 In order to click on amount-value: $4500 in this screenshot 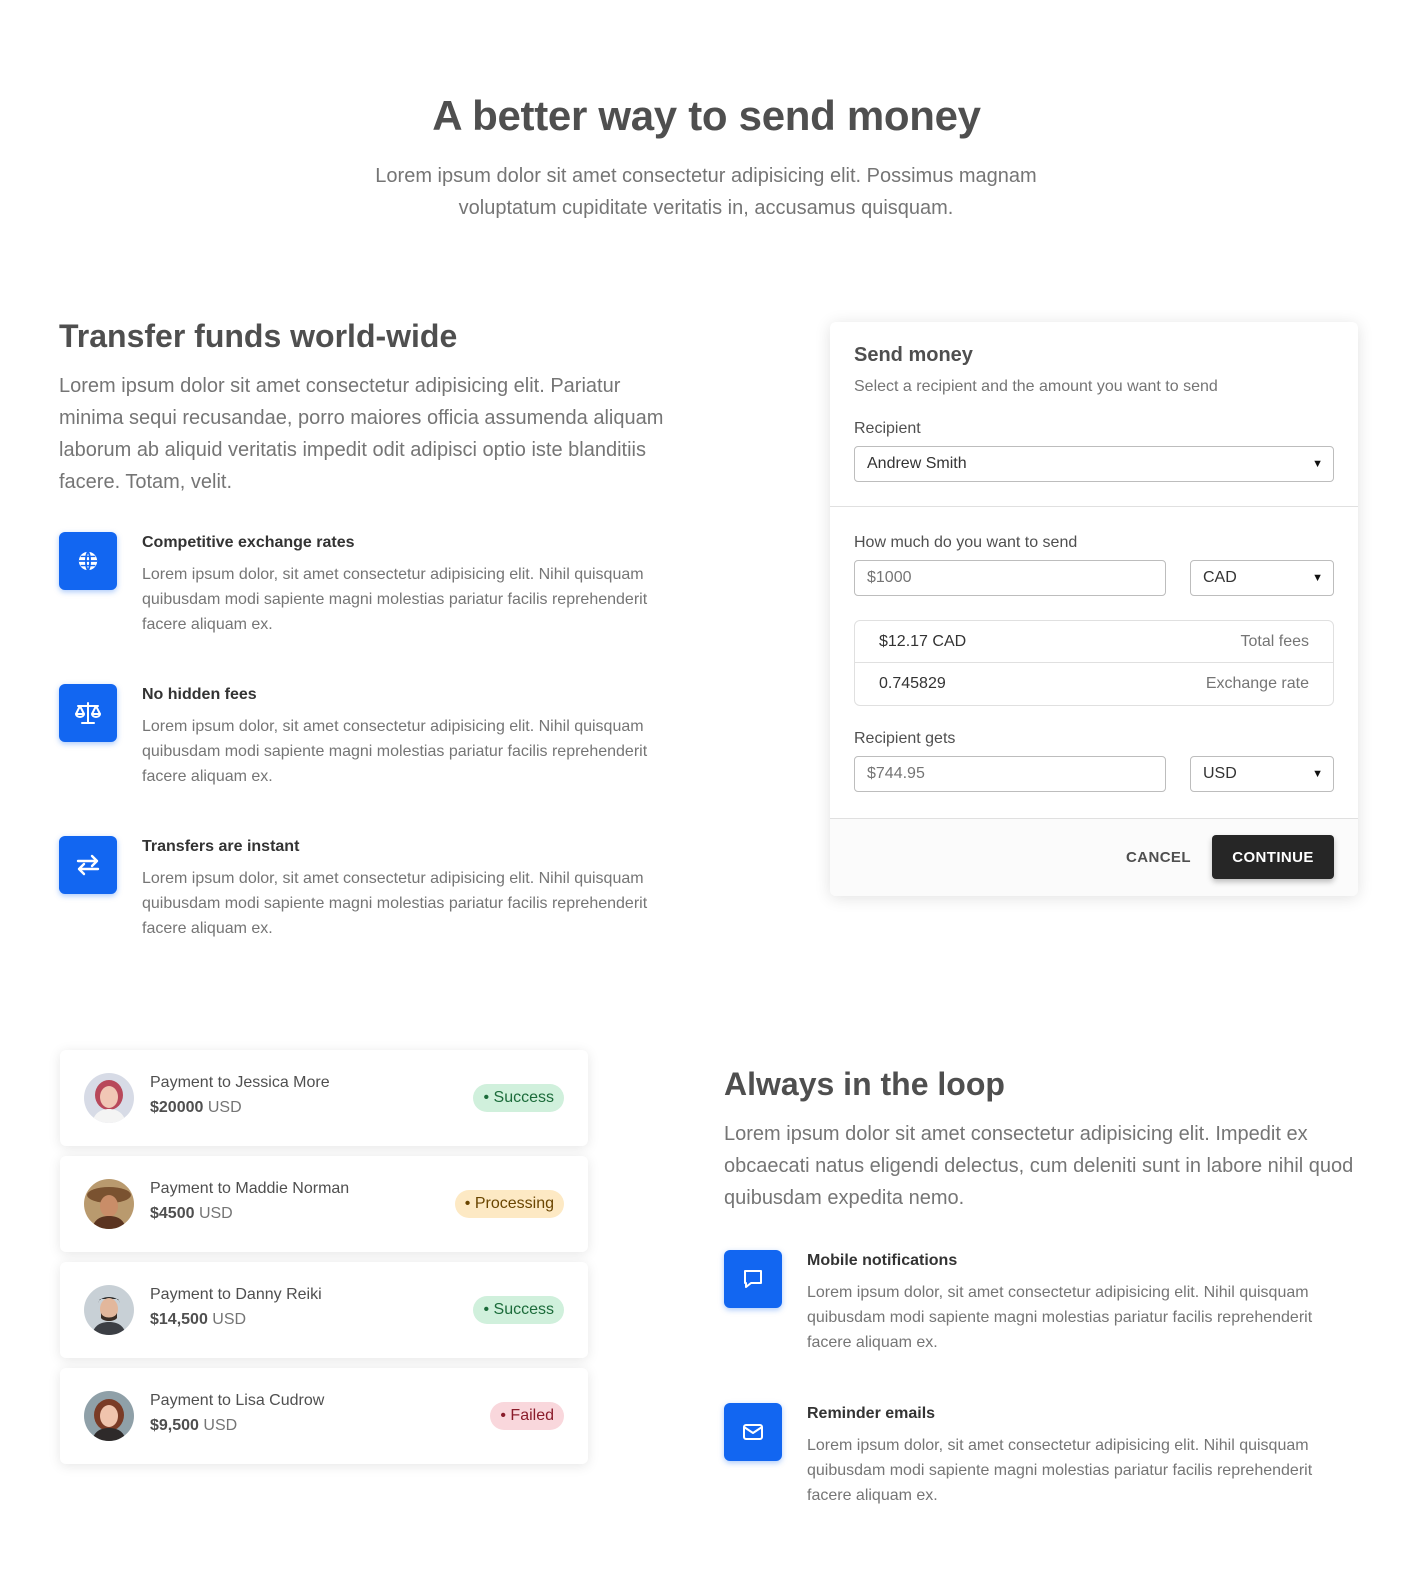, I will do `click(172, 1213)`.